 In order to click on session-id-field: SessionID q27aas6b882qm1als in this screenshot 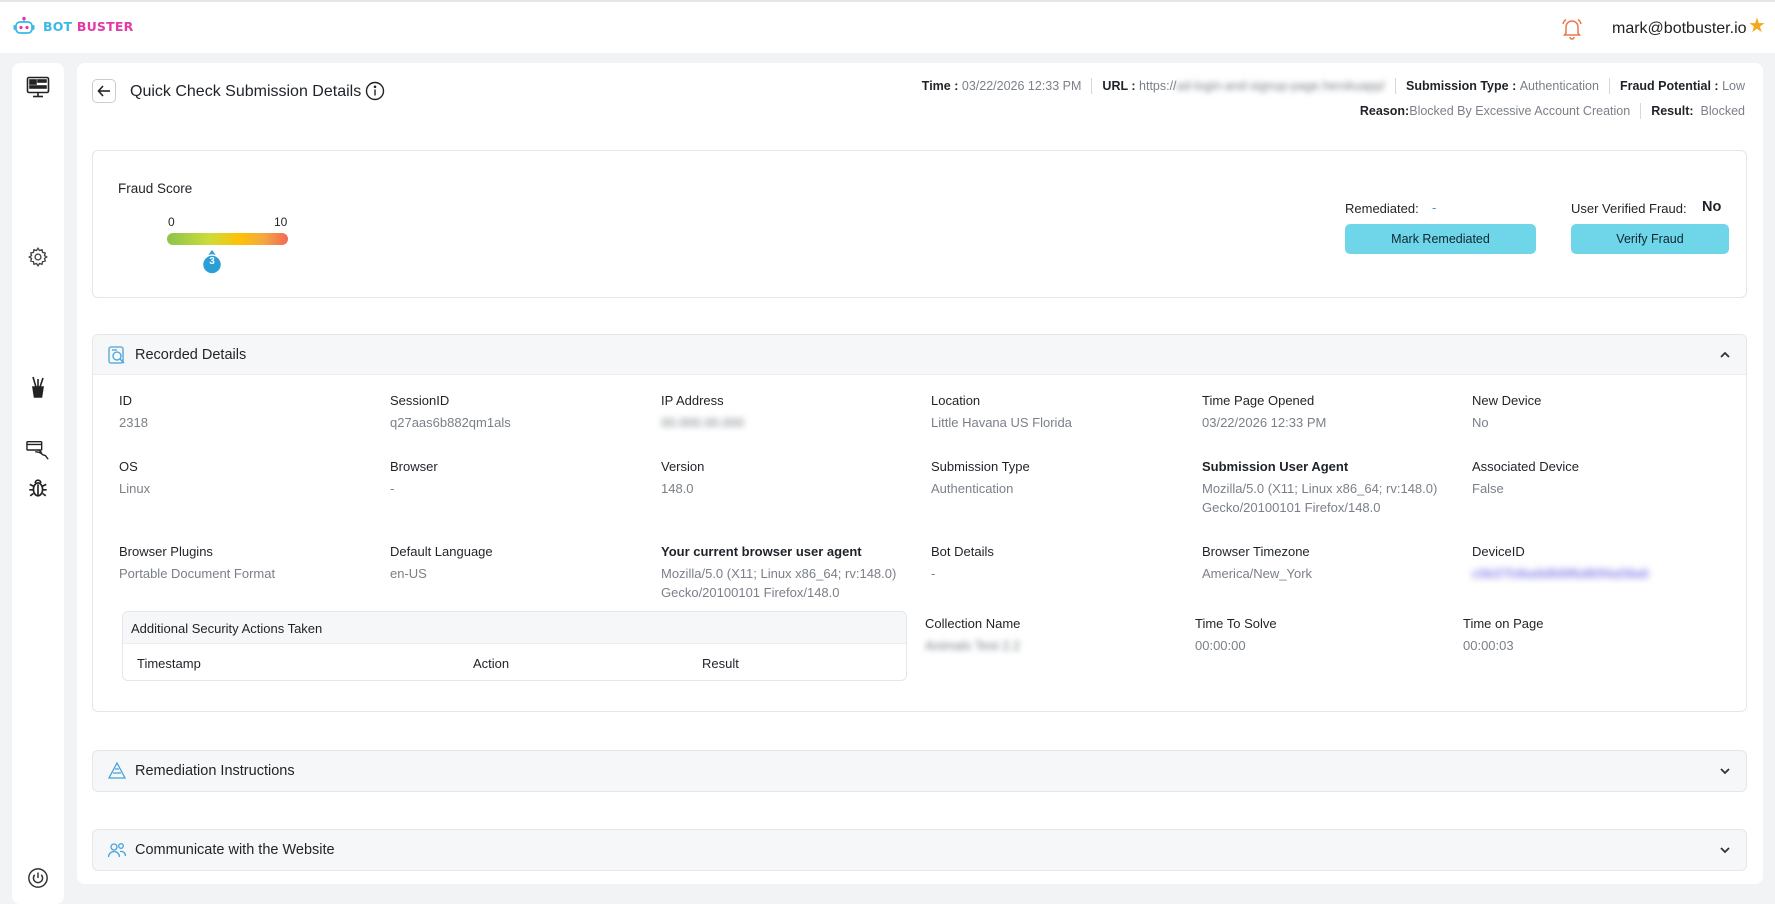, I will do `click(450, 411)`.